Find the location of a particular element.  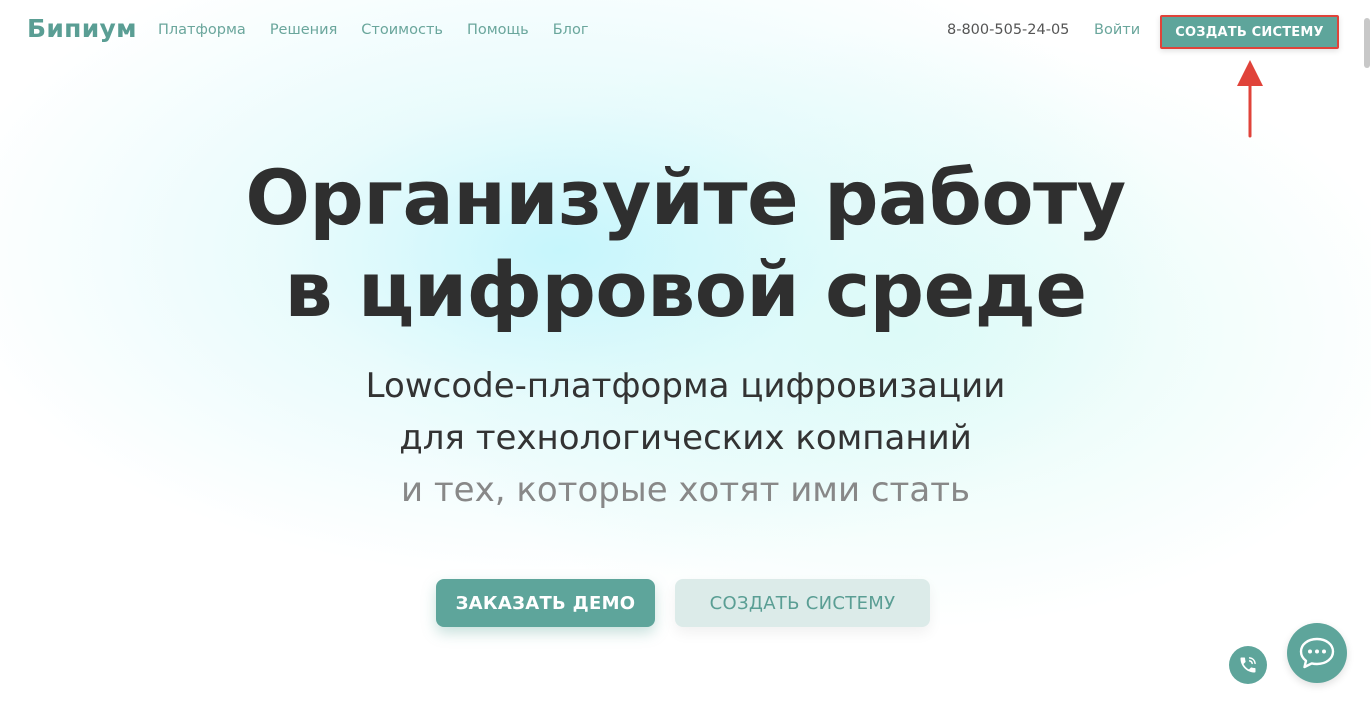

hero-subtitle-line2: для технологических компаний is located at coordinates (685, 438).